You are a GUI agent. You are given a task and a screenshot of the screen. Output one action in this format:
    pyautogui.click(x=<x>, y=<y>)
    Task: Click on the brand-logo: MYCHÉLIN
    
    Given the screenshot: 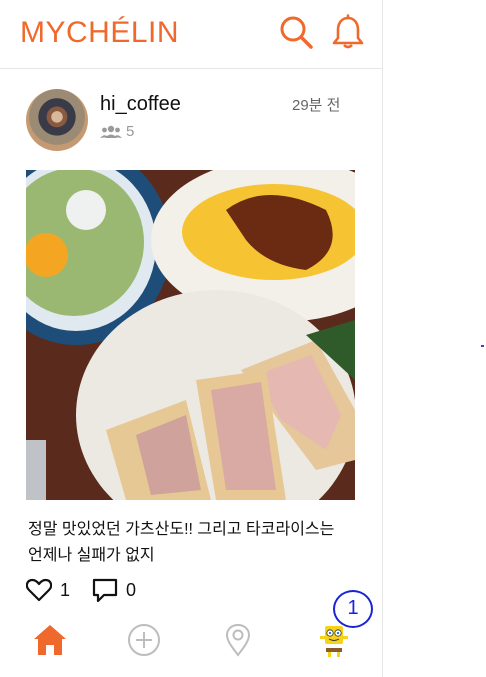 What is the action you would take?
    pyautogui.click(x=100, y=32)
    